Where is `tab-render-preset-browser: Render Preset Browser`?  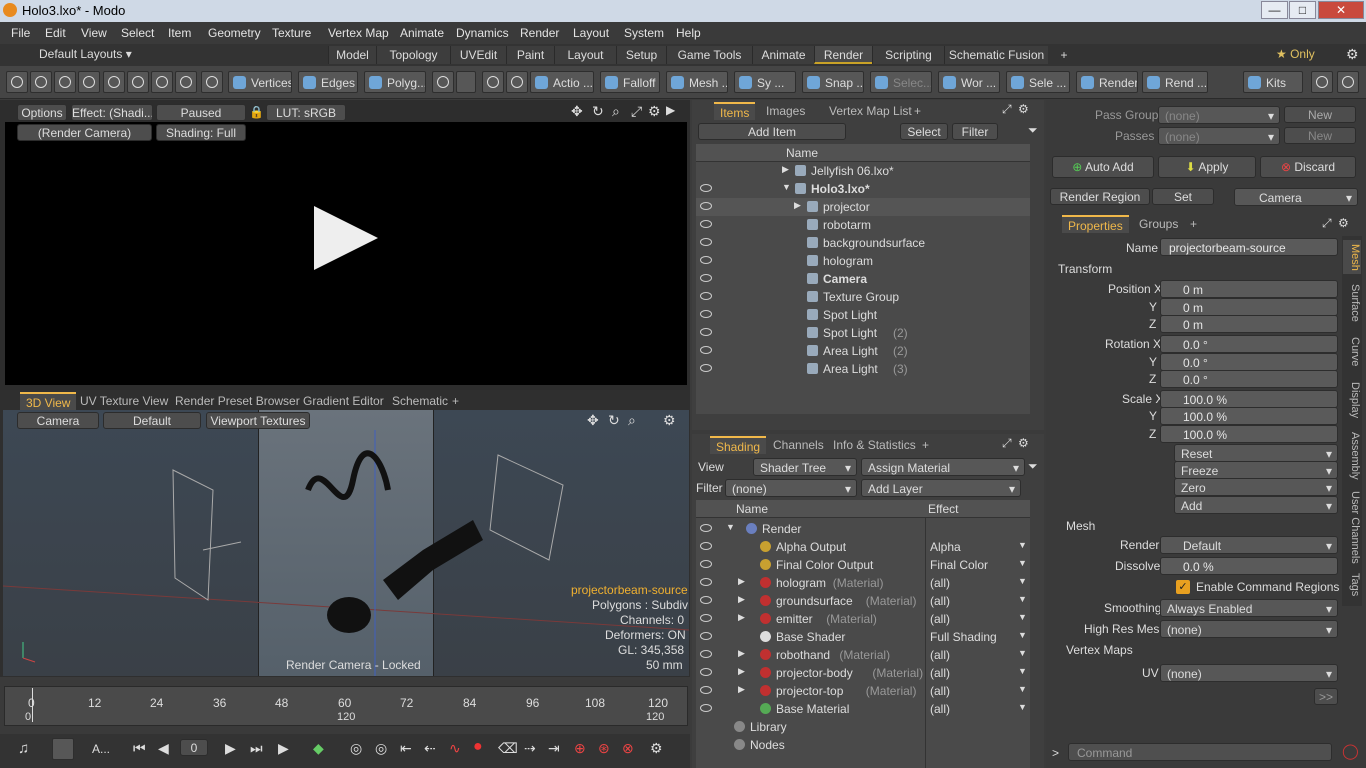 tab-render-preset-browser: Render Preset Browser is located at coordinates (237, 401).